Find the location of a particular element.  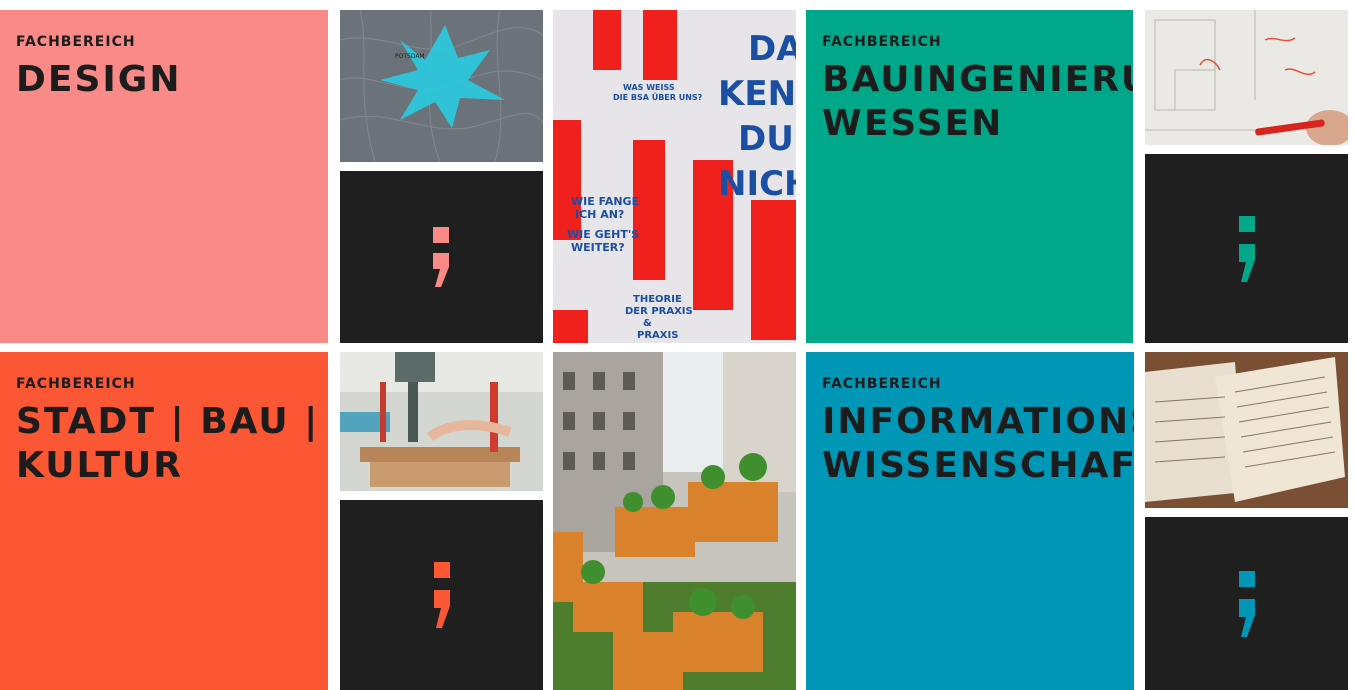

poster-text: WIE GEHT'S is located at coordinates (603, 234).